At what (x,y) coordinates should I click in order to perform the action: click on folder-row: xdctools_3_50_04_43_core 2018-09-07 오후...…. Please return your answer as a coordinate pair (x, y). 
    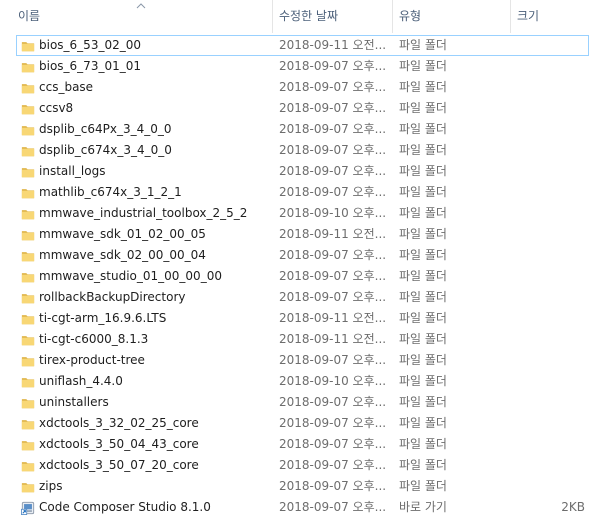
    Looking at the image, I should click on (302, 444).